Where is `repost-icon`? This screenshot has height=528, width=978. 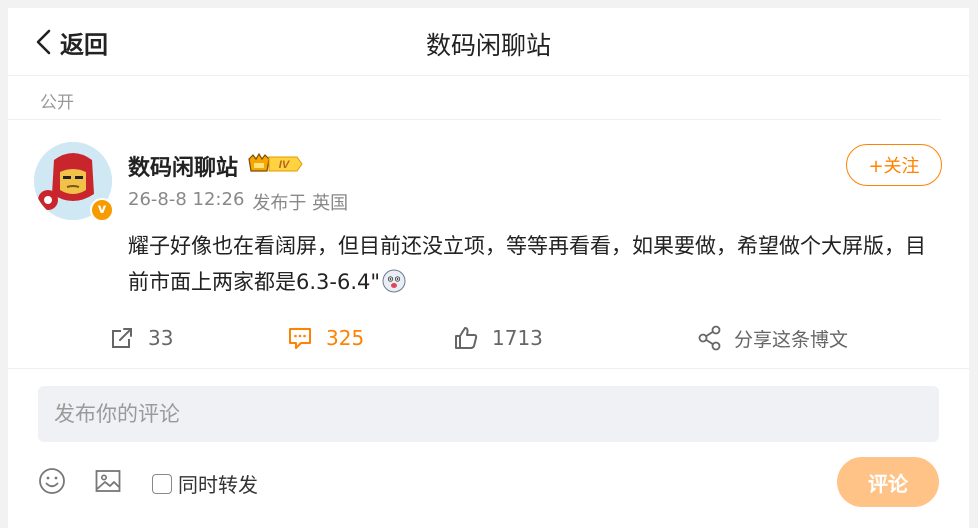
repost-icon is located at coordinates (122, 338).